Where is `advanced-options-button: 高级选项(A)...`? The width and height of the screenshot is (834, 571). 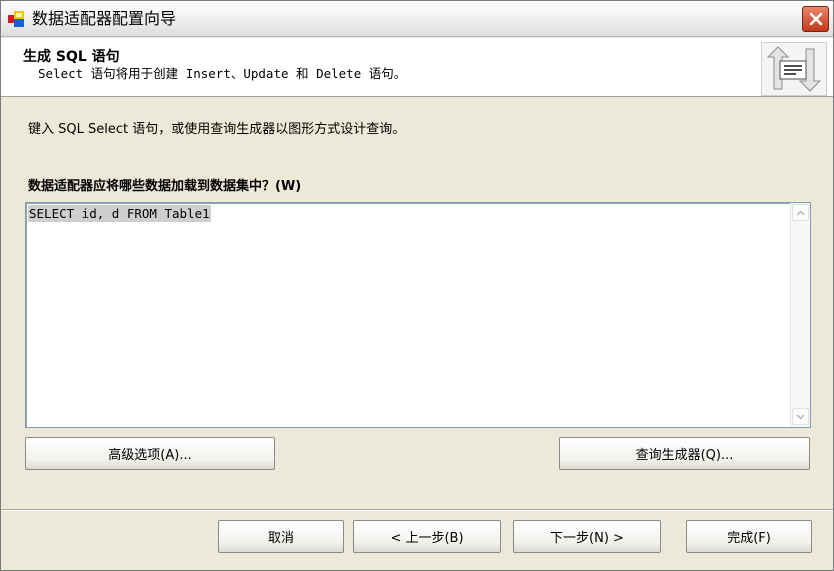 advanced-options-button: 高级选项(A)... is located at coordinates (150, 453).